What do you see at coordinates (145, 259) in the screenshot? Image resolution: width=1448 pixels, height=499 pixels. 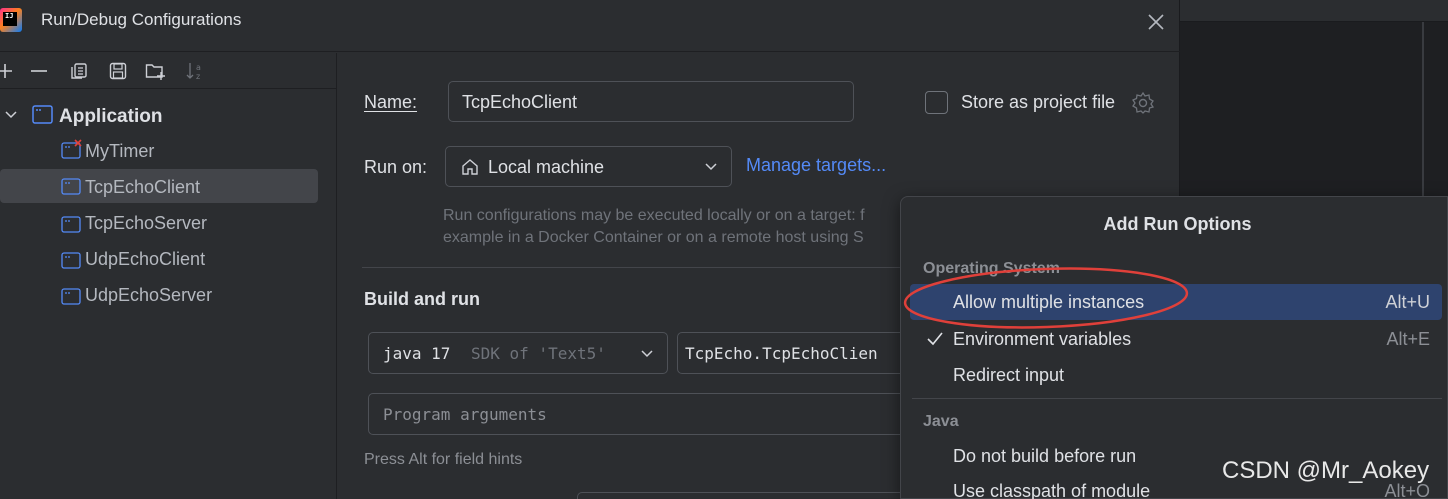 I see `tree-item-label: UdpEchoClient` at bounding box center [145, 259].